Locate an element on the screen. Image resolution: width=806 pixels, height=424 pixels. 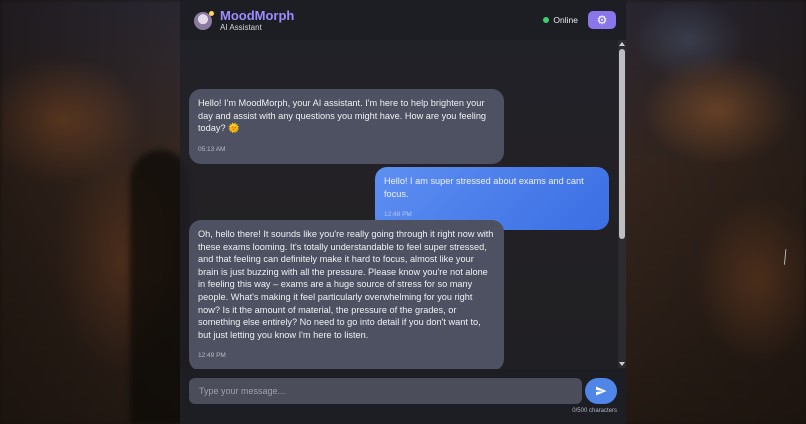
gear-icon: ⚙ is located at coordinates (602, 20).